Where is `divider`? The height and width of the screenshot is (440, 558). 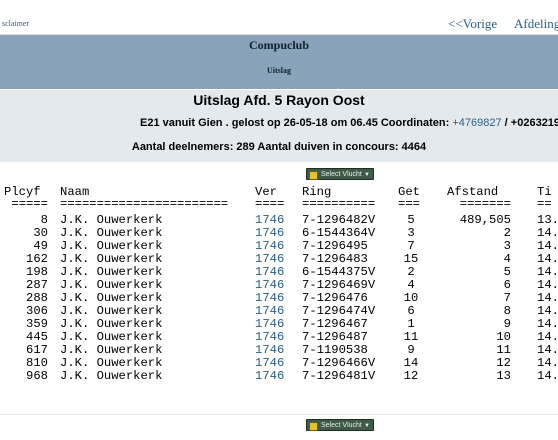 divider is located at coordinates (279, 414).